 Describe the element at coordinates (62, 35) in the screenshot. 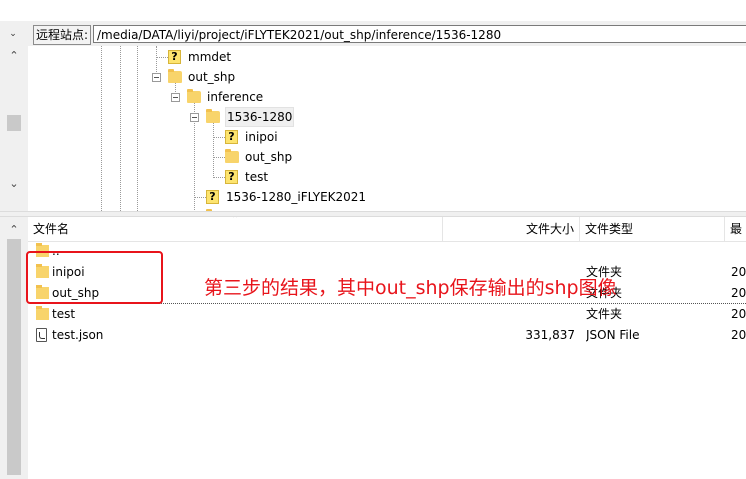

I see `remote-site-label: 远程站点:` at that location.